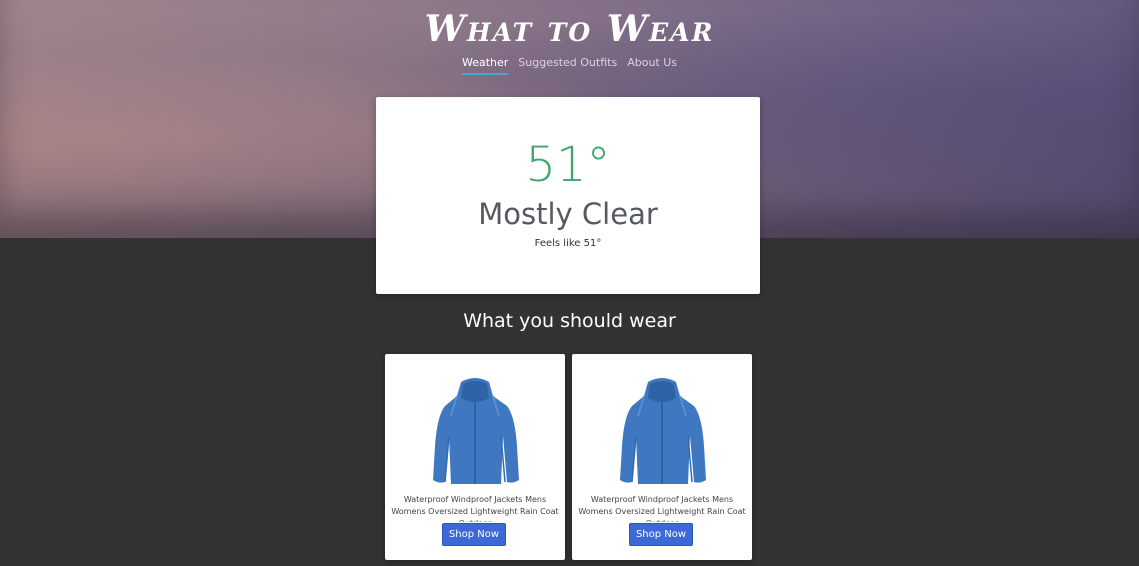  Describe the element at coordinates (569, 29) in the screenshot. I see `site-title: What to Wear` at that location.